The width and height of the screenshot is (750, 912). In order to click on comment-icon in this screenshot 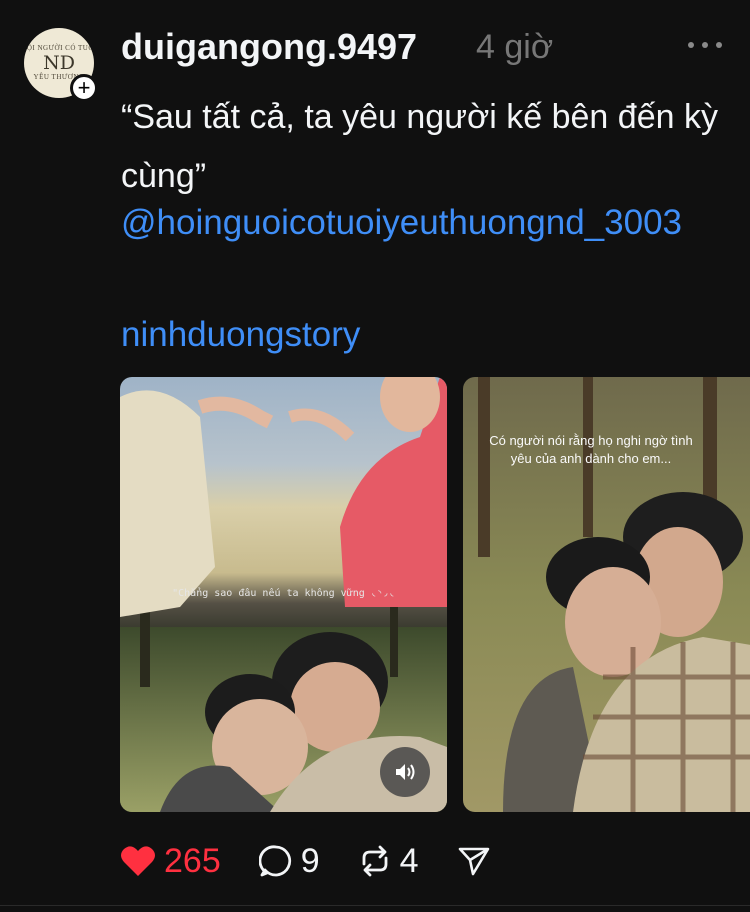, I will do `click(274, 861)`.